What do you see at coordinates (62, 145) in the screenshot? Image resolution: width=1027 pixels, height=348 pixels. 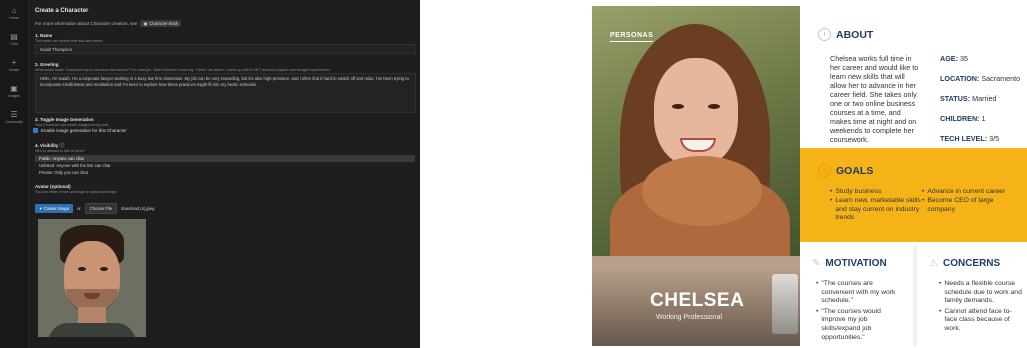 I see `info-icon: ⓘ` at bounding box center [62, 145].